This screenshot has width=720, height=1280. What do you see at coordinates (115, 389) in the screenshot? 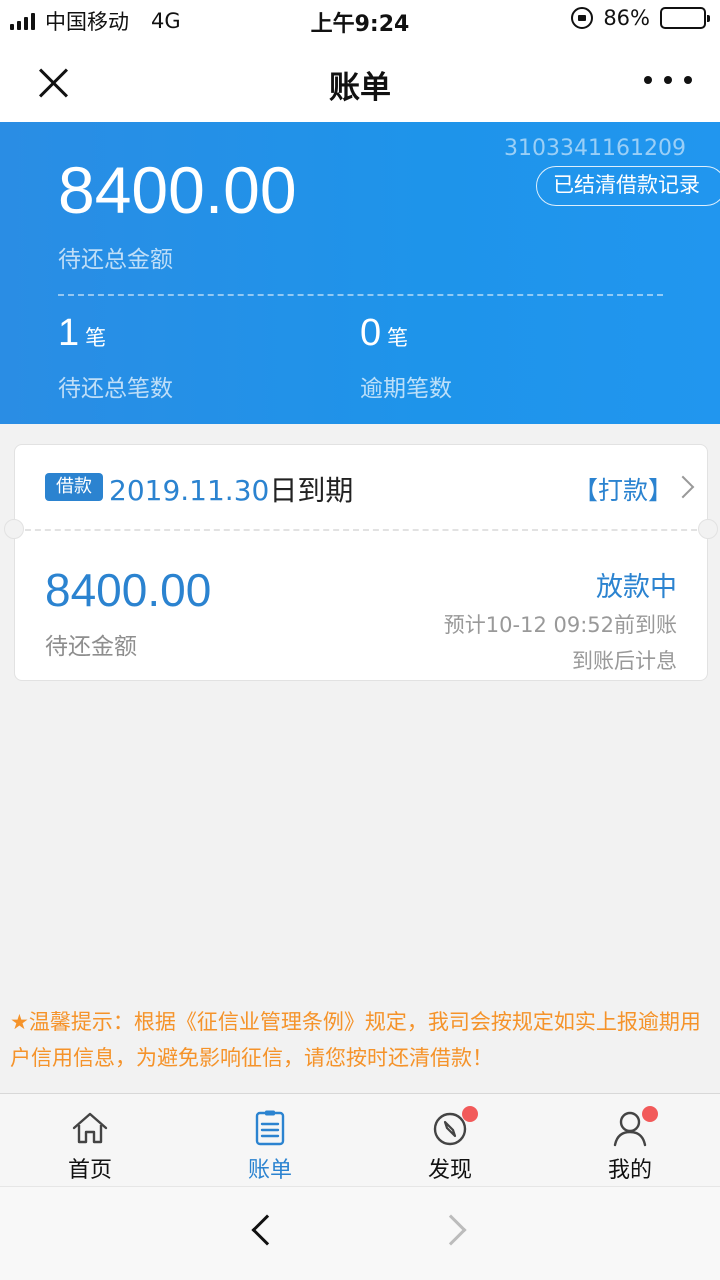
I see `pending-count-label: 待还总笔数` at bounding box center [115, 389].